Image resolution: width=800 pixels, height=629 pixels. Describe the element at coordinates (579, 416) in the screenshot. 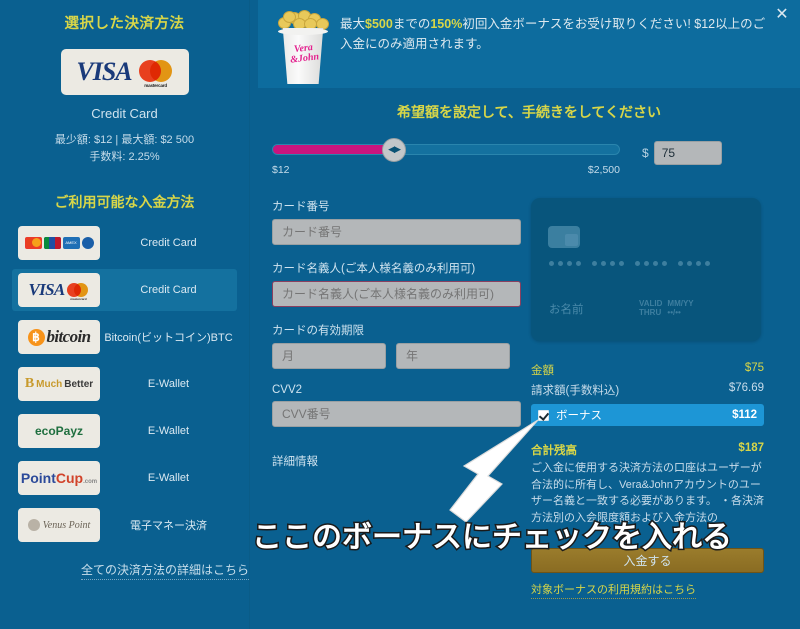

I see `bonus-label: ボーナス` at that location.